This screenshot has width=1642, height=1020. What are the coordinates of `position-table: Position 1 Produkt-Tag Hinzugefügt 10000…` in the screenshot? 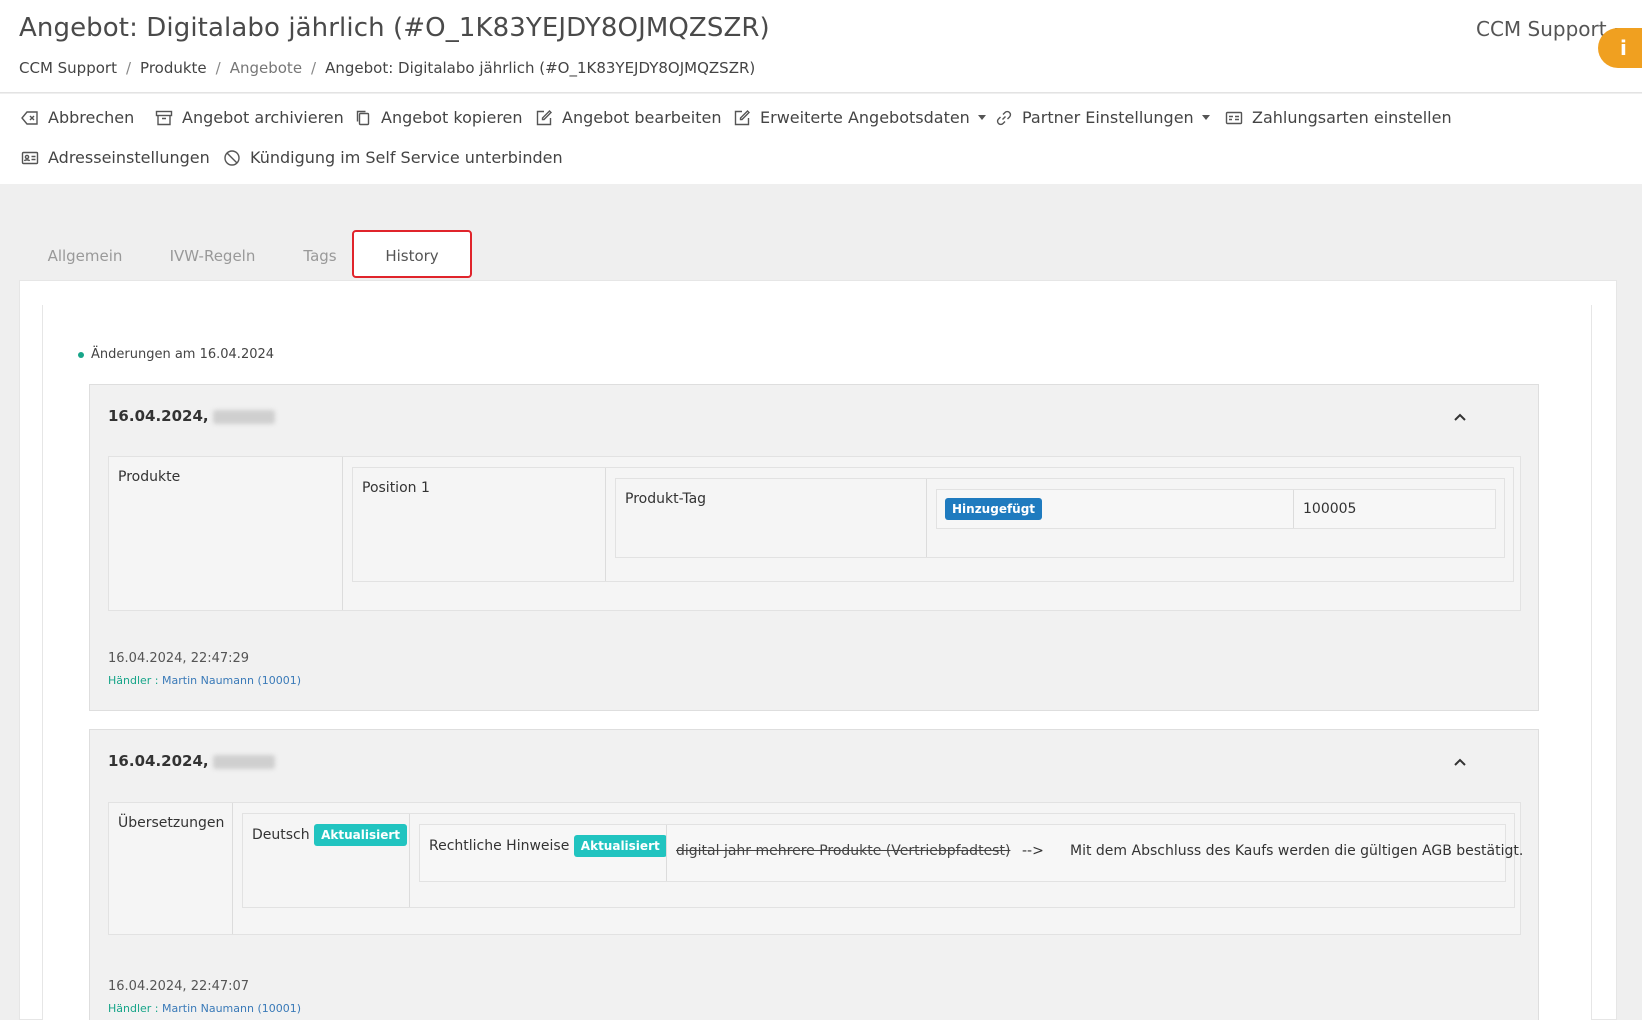 It's located at (933, 524).